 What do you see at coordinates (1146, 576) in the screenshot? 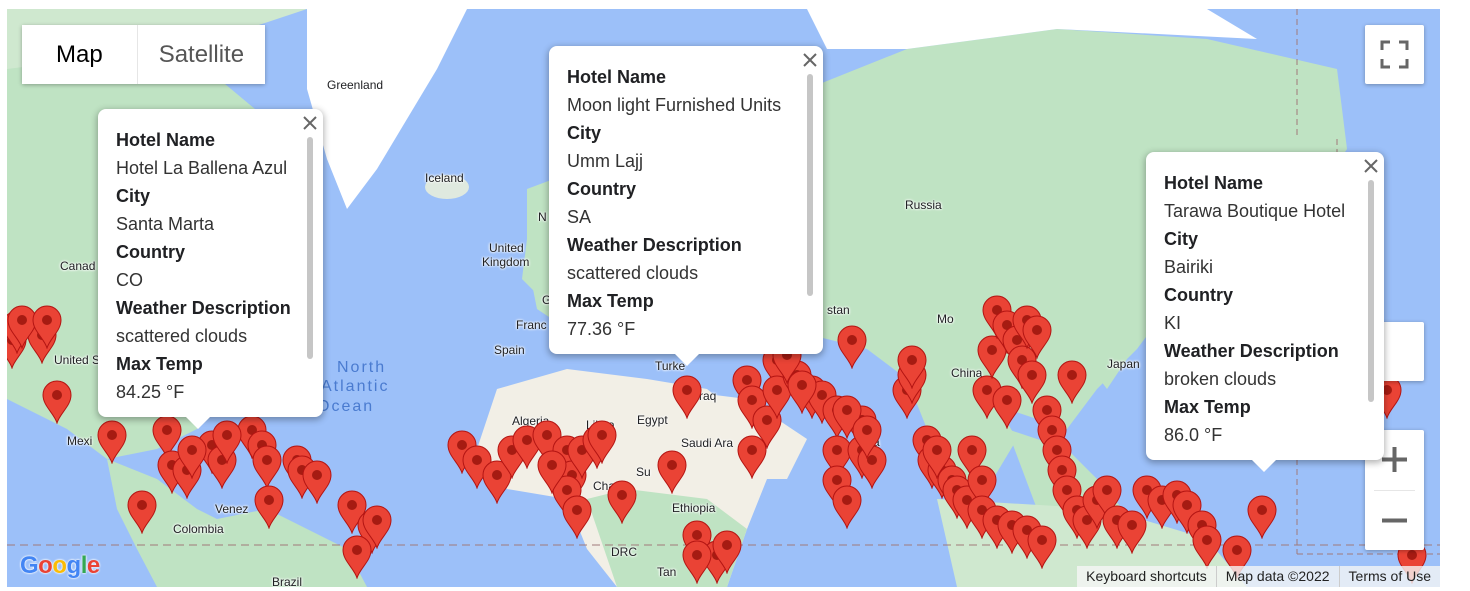
I see `keyboard-shortcuts-link: Keyboard shortcuts` at bounding box center [1146, 576].